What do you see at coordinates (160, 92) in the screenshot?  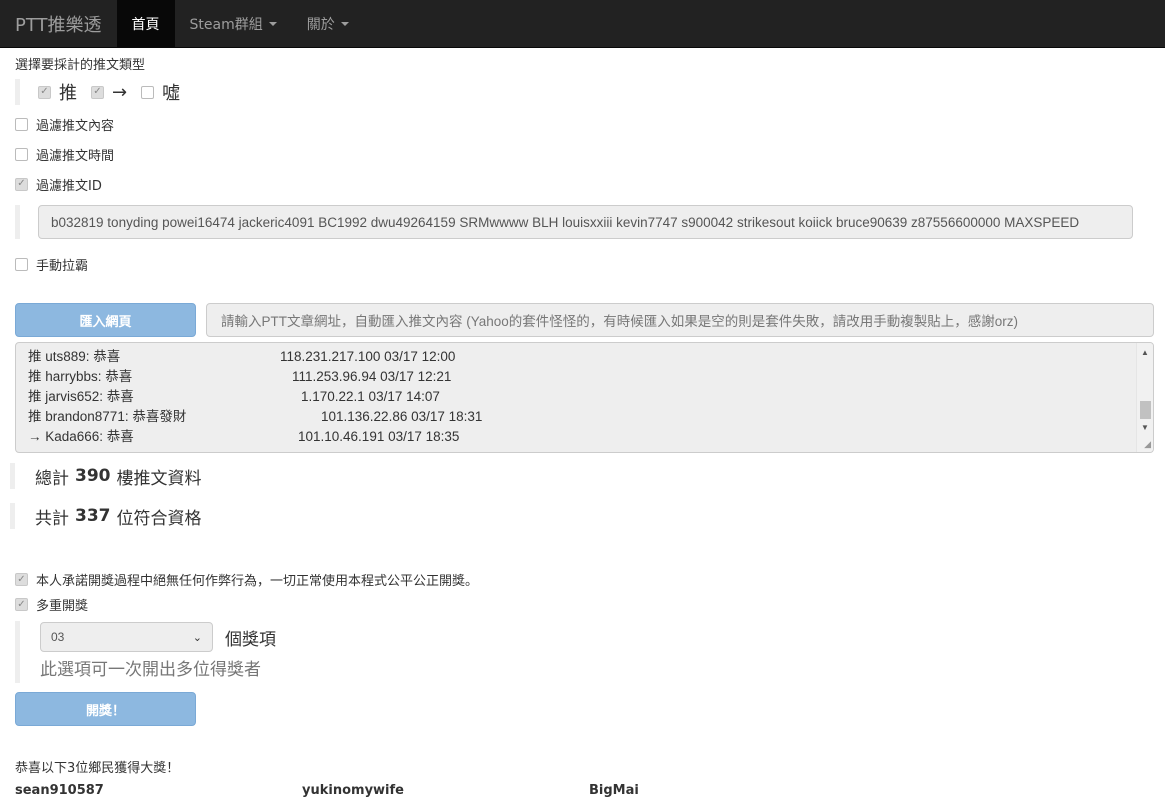 I see `push-type-boo: 噓` at bounding box center [160, 92].